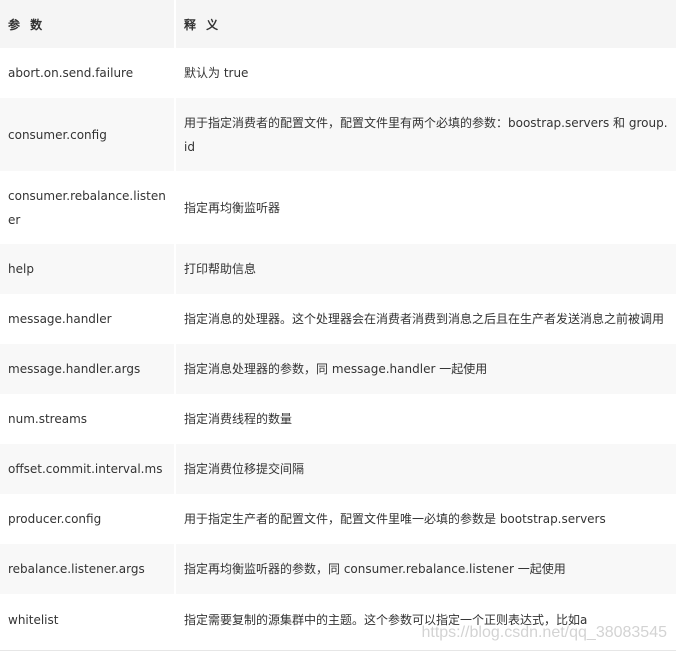 This screenshot has height=655, width=676. Describe the element at coordinates (88, 134) in the screenshot. I see `param-name-cell: consumer.config` at that location.